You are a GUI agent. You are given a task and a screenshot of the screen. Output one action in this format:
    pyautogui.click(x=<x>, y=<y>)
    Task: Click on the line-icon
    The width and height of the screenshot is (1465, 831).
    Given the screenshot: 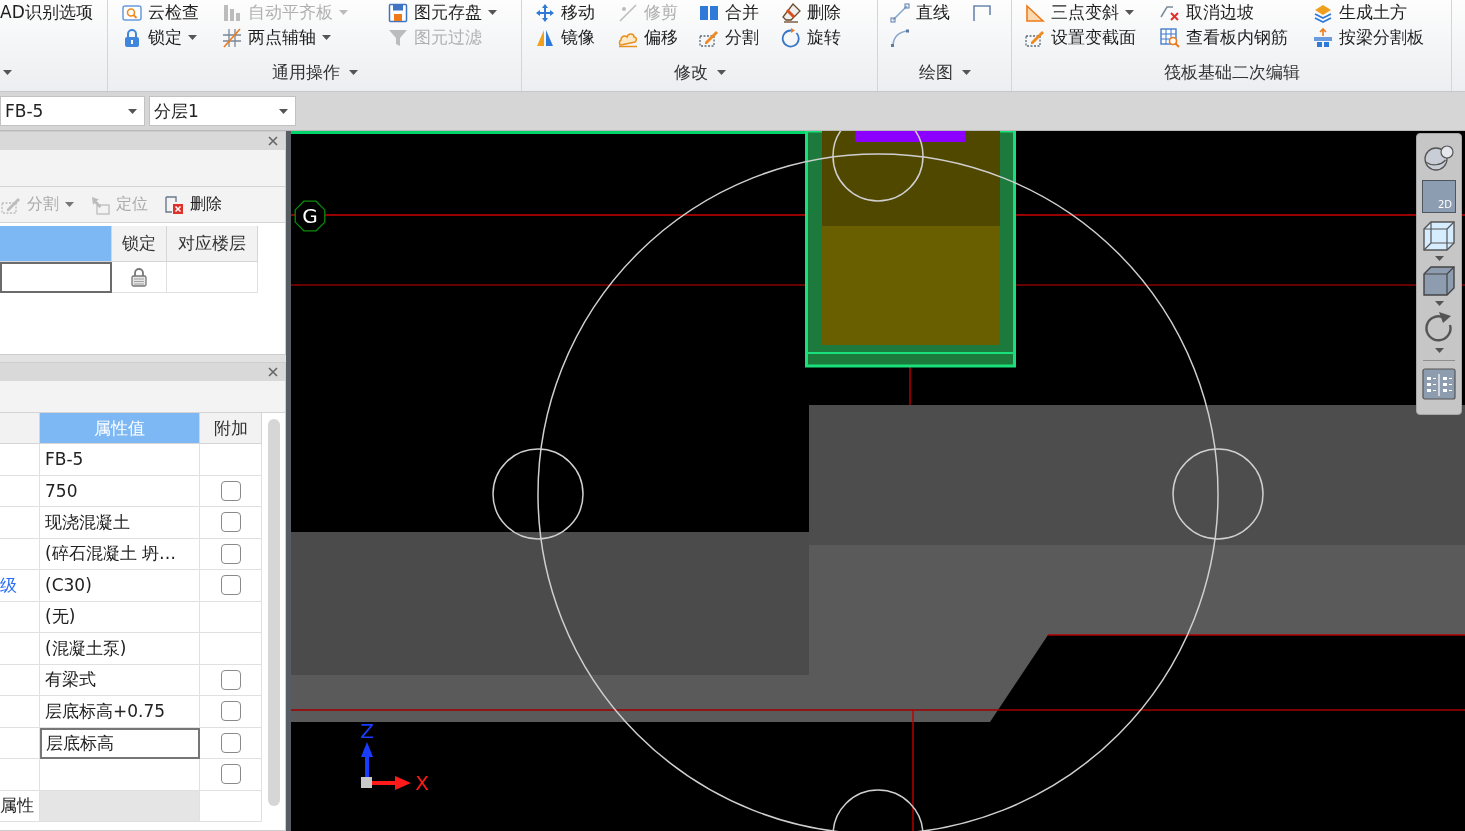 What is the action you would take?
    pyautogui.click(x=900, y=12)
    